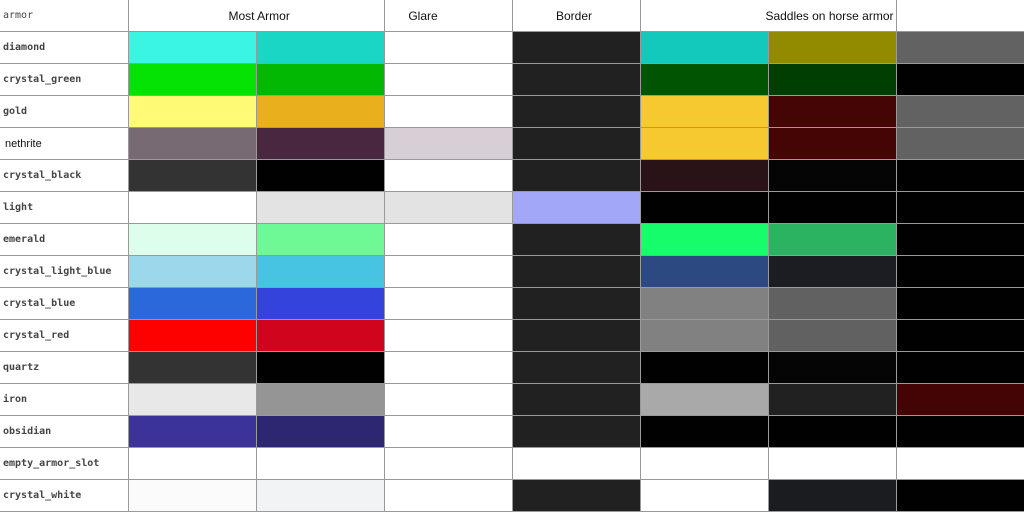  What do you see at coordinates (64, 79) in the screenshot?
I see `armor-name-cell: crystal_green` at bounding box center [64, 79].